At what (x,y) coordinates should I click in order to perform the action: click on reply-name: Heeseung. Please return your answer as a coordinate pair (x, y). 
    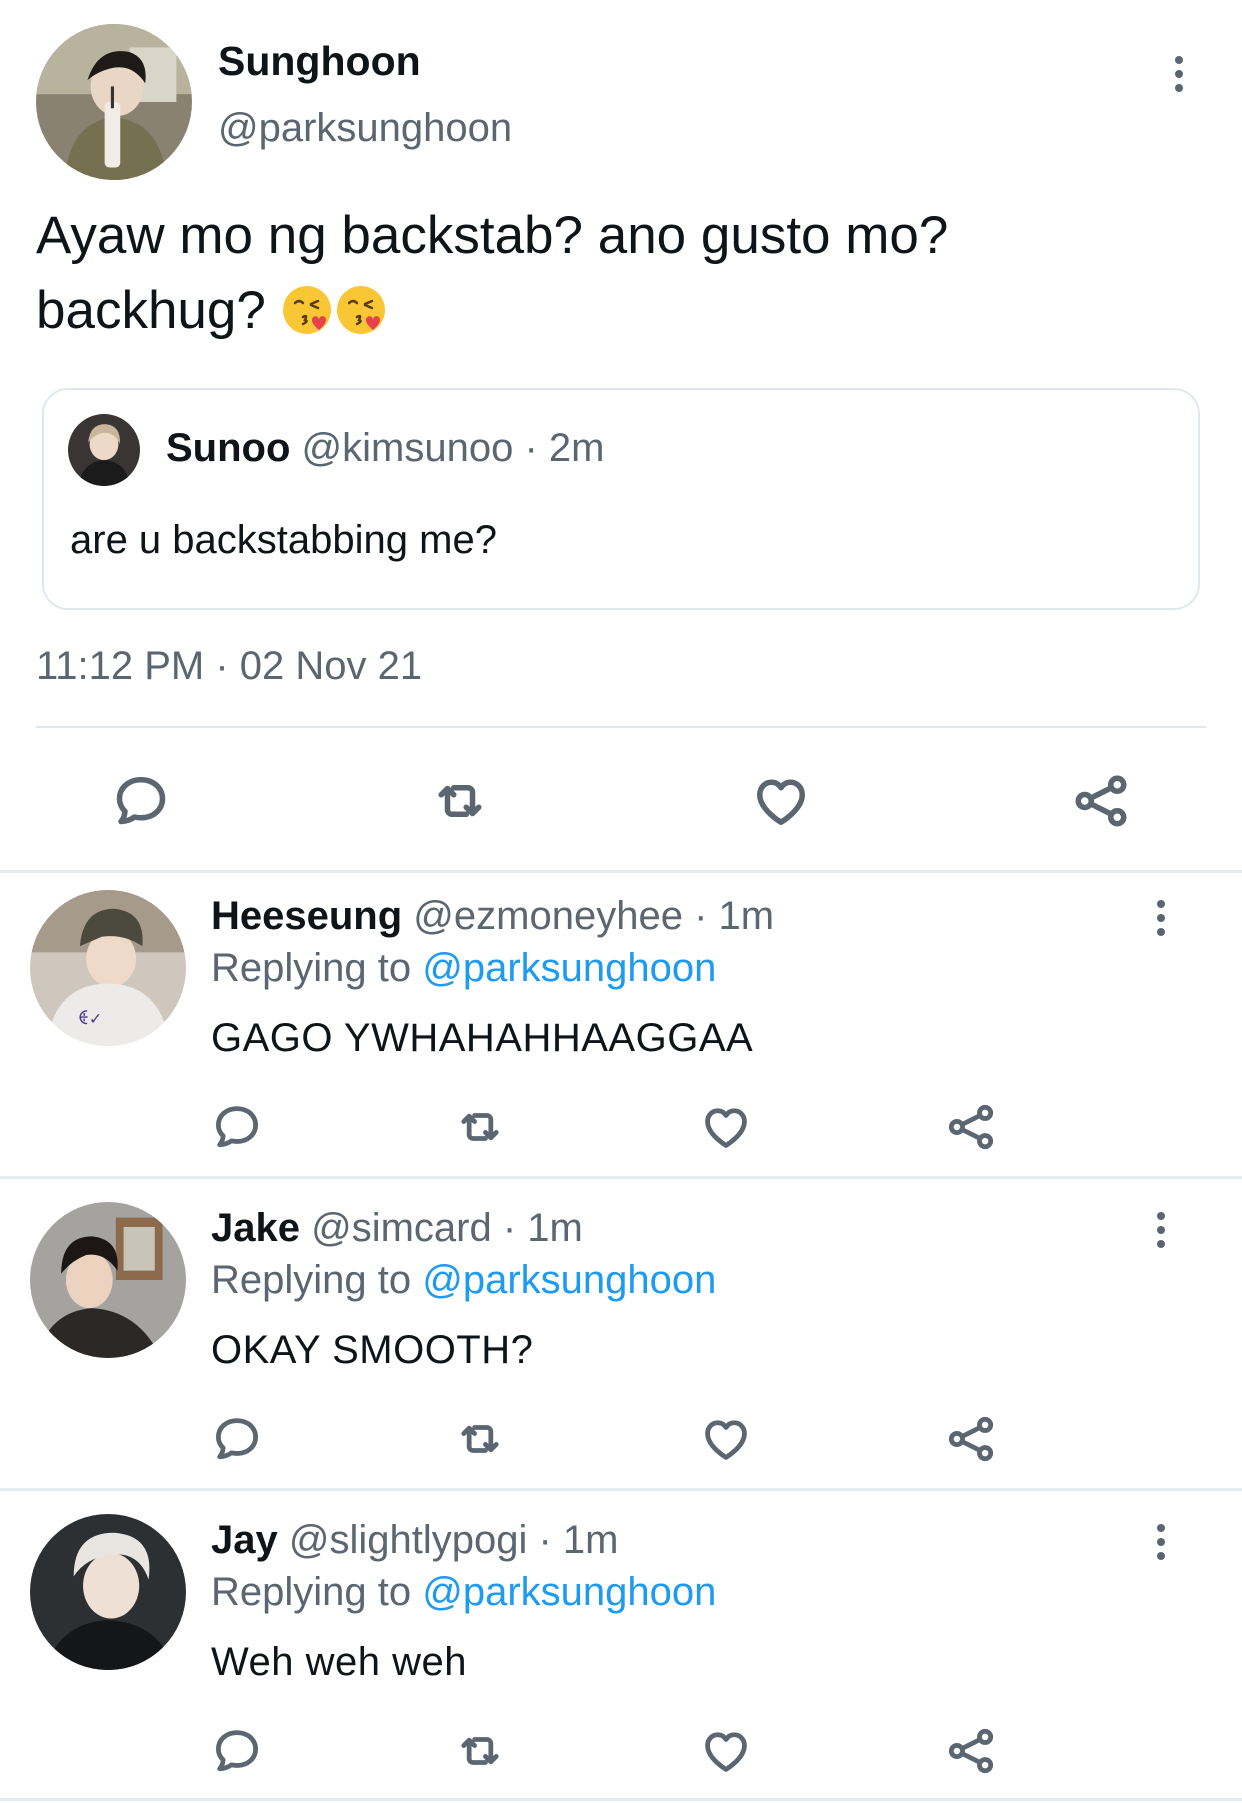
    Looking at the image, I should click on (306, 916).